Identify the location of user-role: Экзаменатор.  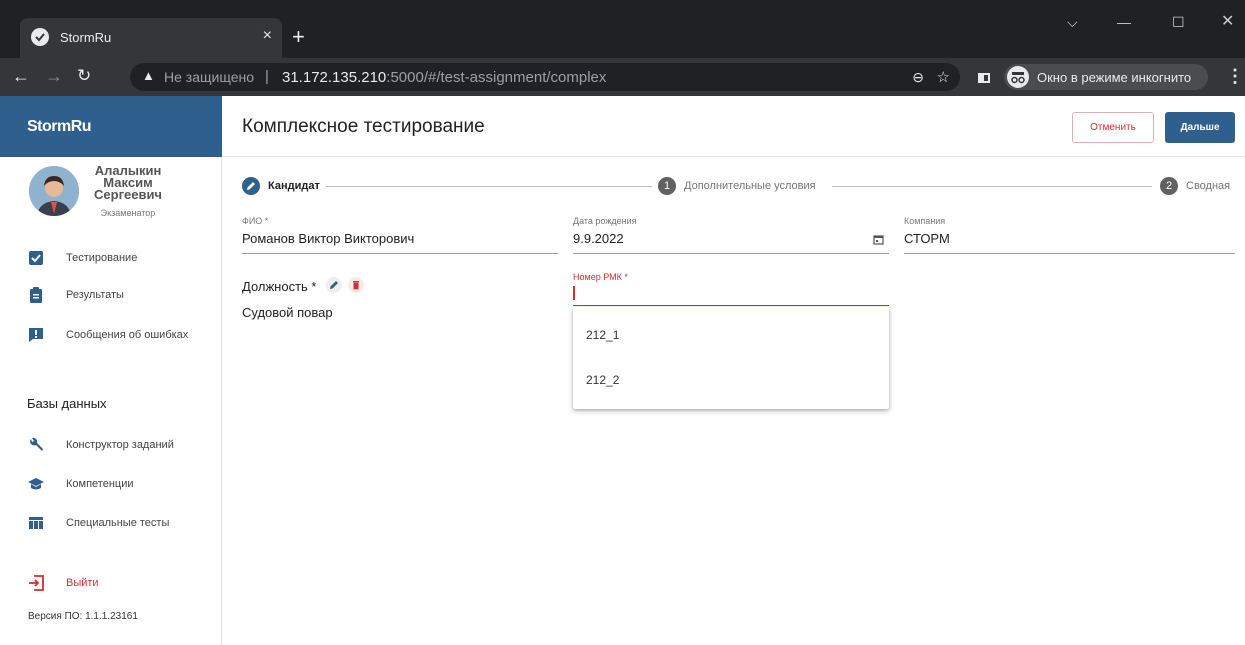
(128, 213).